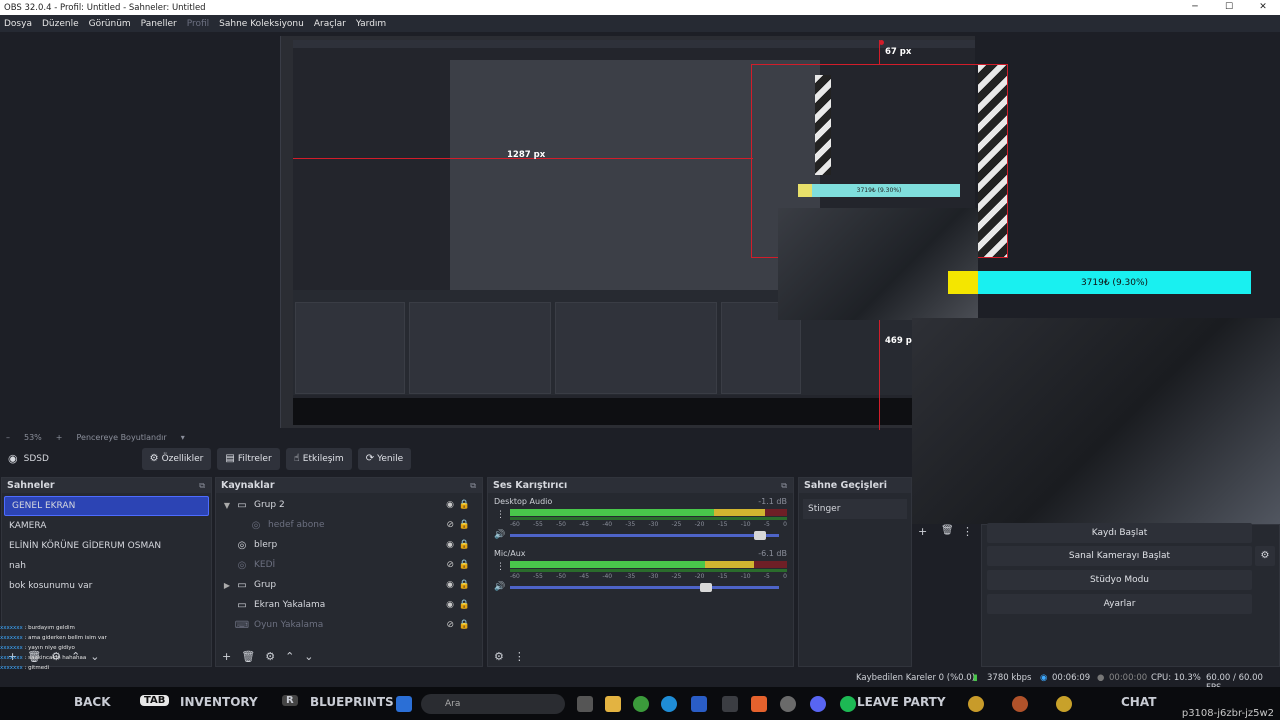 Image resolution: width=1280 pixels, height=720 pixels. Describe the element at coordinates (1229, 7) in the screenshot. I see `maximize-button: ☐` at that location.